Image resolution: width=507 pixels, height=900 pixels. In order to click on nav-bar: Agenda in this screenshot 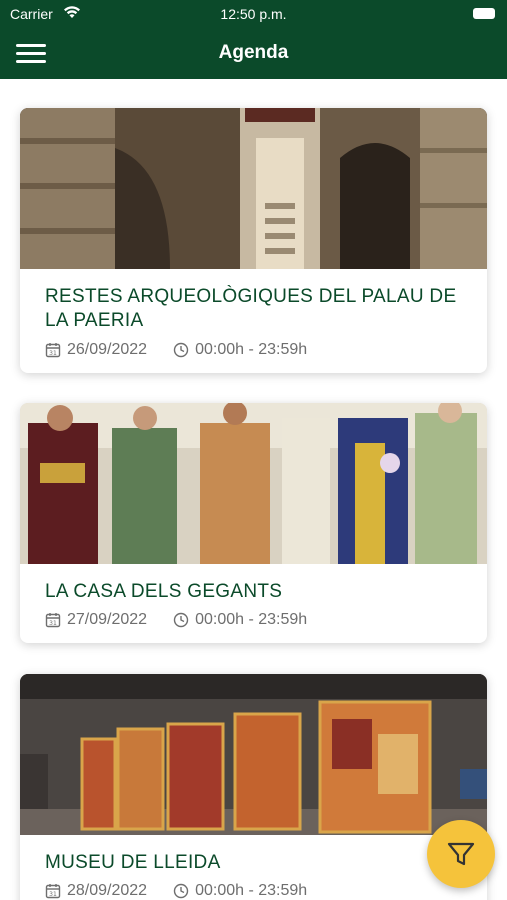, I will do `click(253, 53)`.